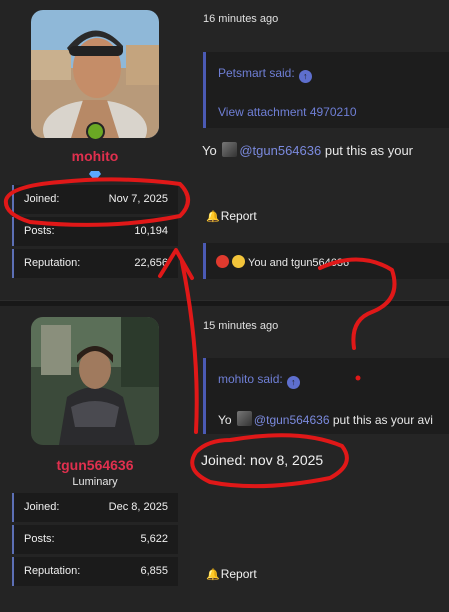 This screenshot has width=449, height=612. What do you see at coordinates (326, 90) in the screenshot?
I see `quote-block: Petsmart said: ↑ View attachment 4970210` at bounding box center [326, 90].